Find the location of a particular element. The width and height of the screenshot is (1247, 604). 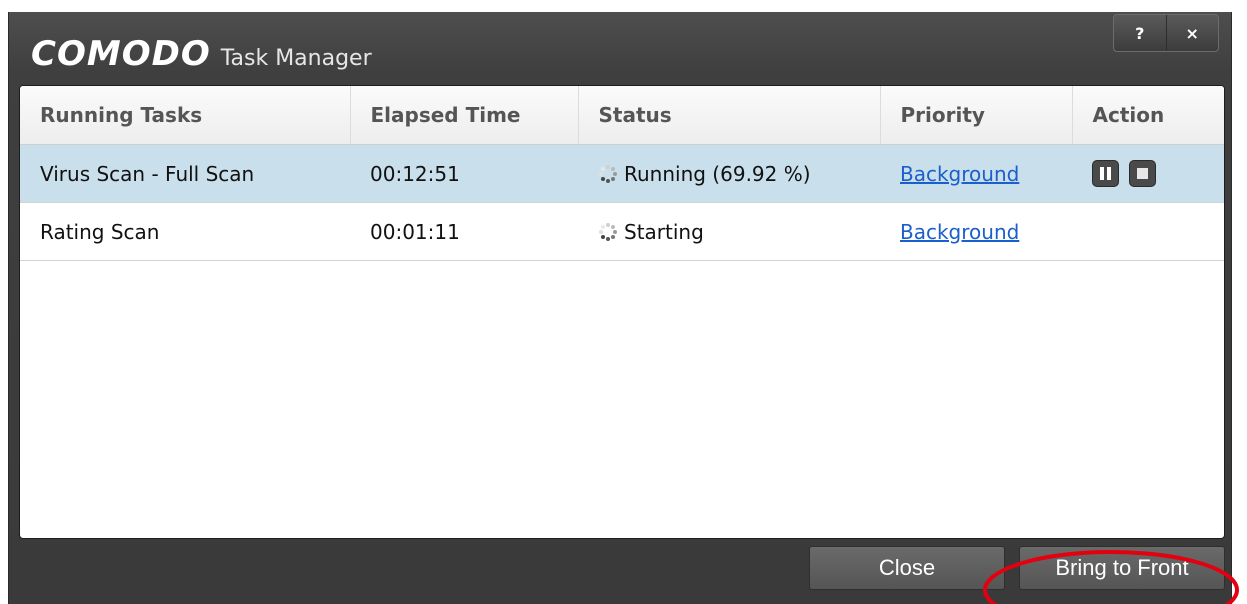

status-text: Running (69.92 %) is located at coordinates (717, 173).